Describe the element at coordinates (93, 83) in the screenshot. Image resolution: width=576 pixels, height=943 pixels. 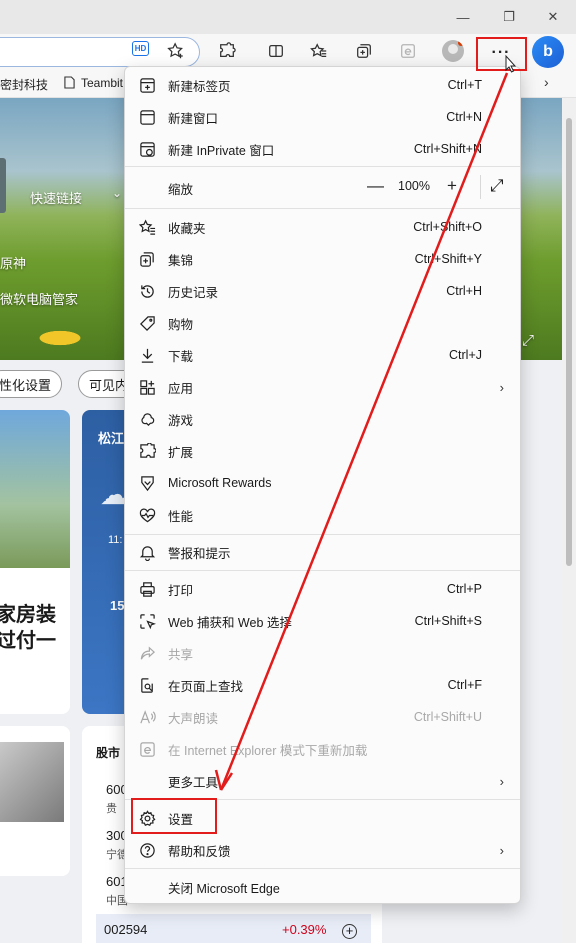
I see `favorite-item: Teambit` at that location.